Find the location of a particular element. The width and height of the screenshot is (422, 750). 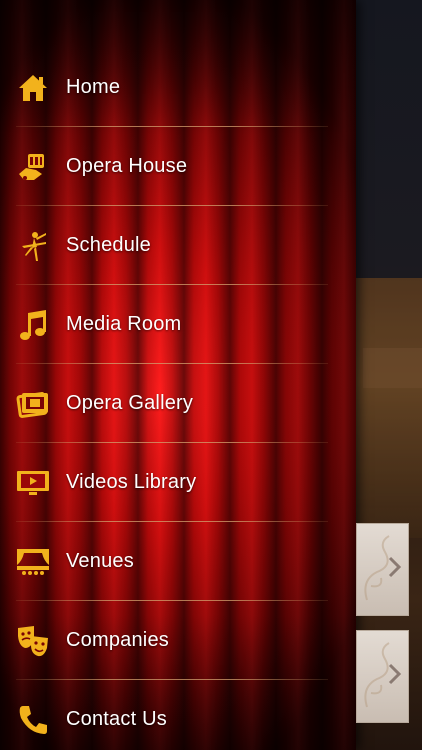

background-building is located at coordinates (388, 408).